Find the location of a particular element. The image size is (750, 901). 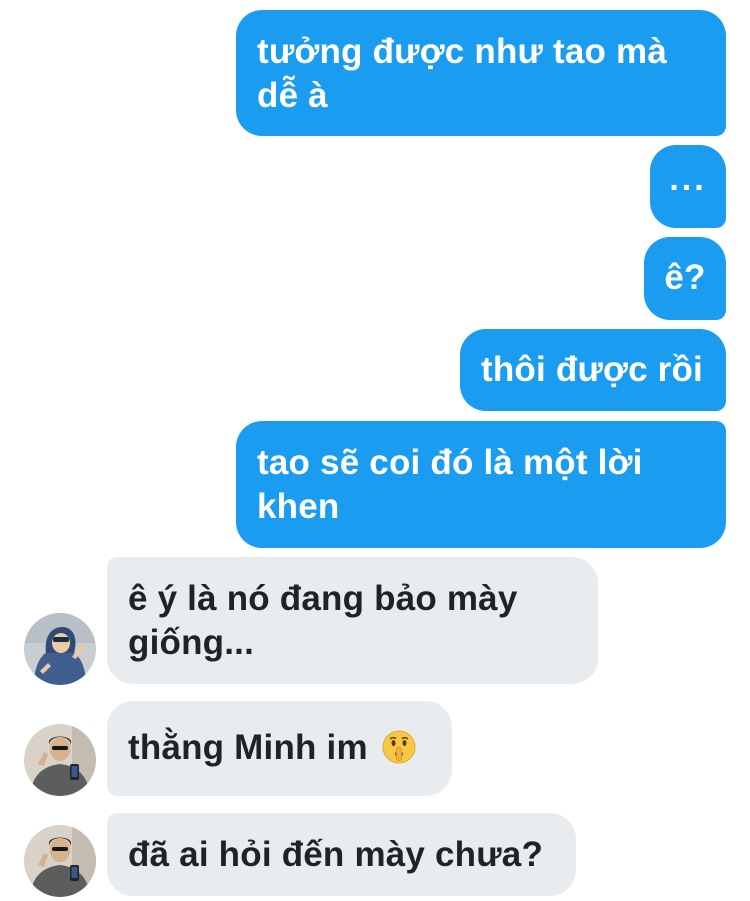

message-bubble-outgoing: tưởng được như tao mà dễ à is located at coordinates (481, 73).